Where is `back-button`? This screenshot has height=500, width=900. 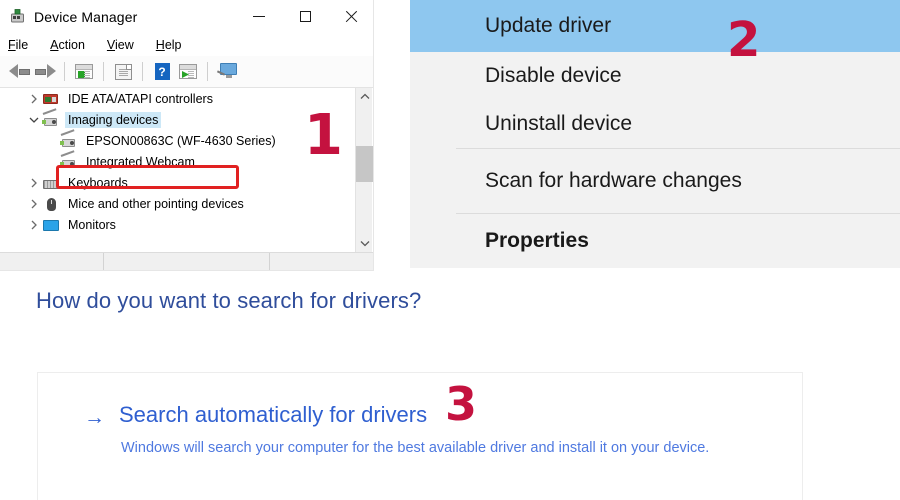
back-button is located at coordinates (19, 72).